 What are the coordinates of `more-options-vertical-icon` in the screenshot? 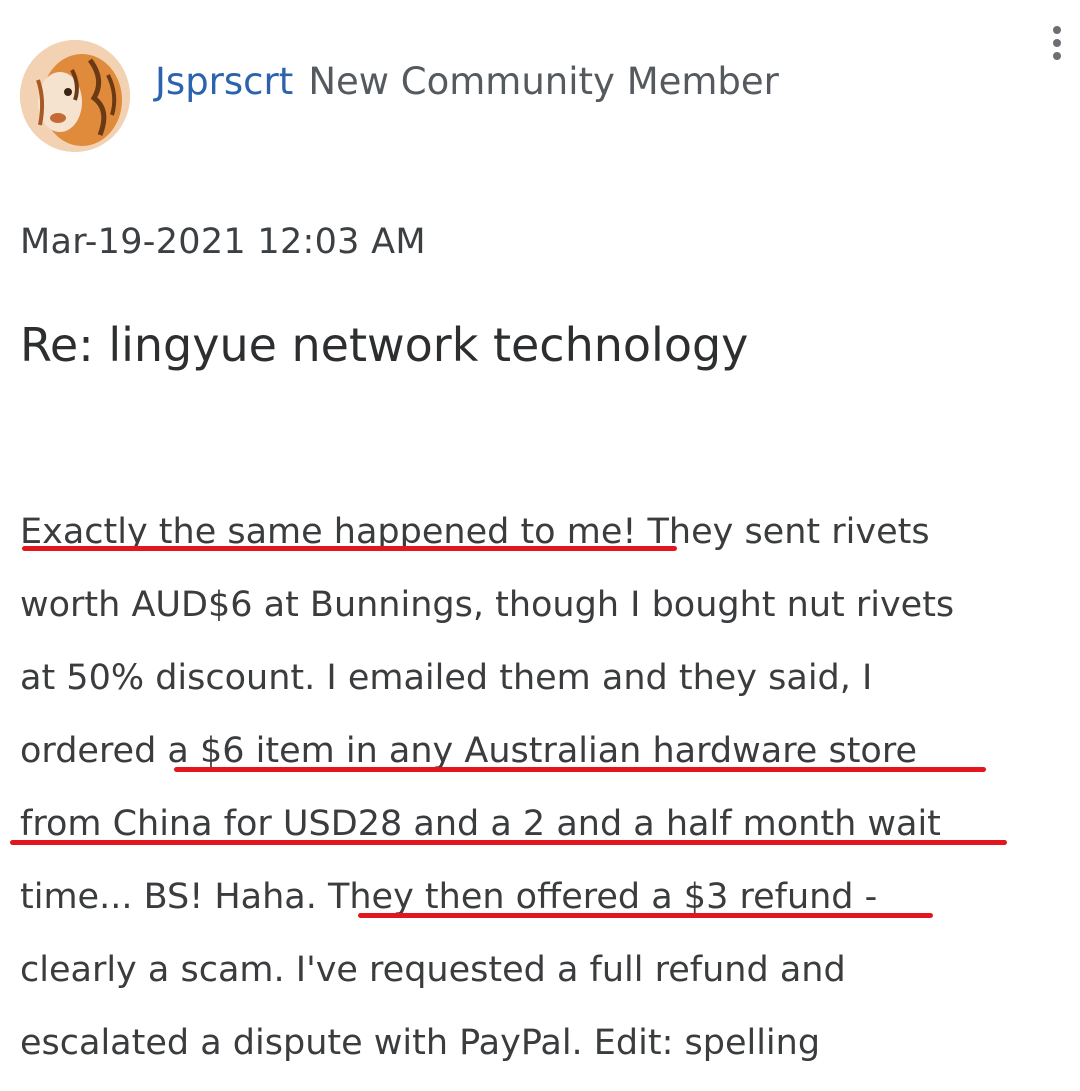 It's located at (1057, 49).